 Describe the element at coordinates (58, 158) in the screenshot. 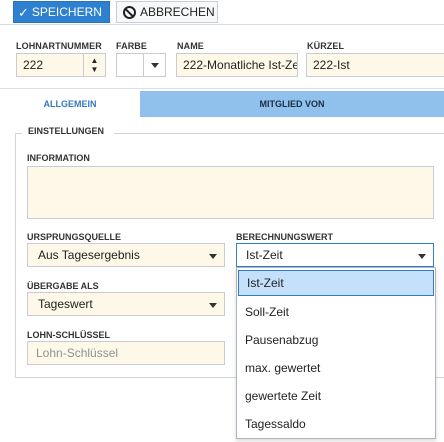

I see `information-label: INFORMATION` at that location.